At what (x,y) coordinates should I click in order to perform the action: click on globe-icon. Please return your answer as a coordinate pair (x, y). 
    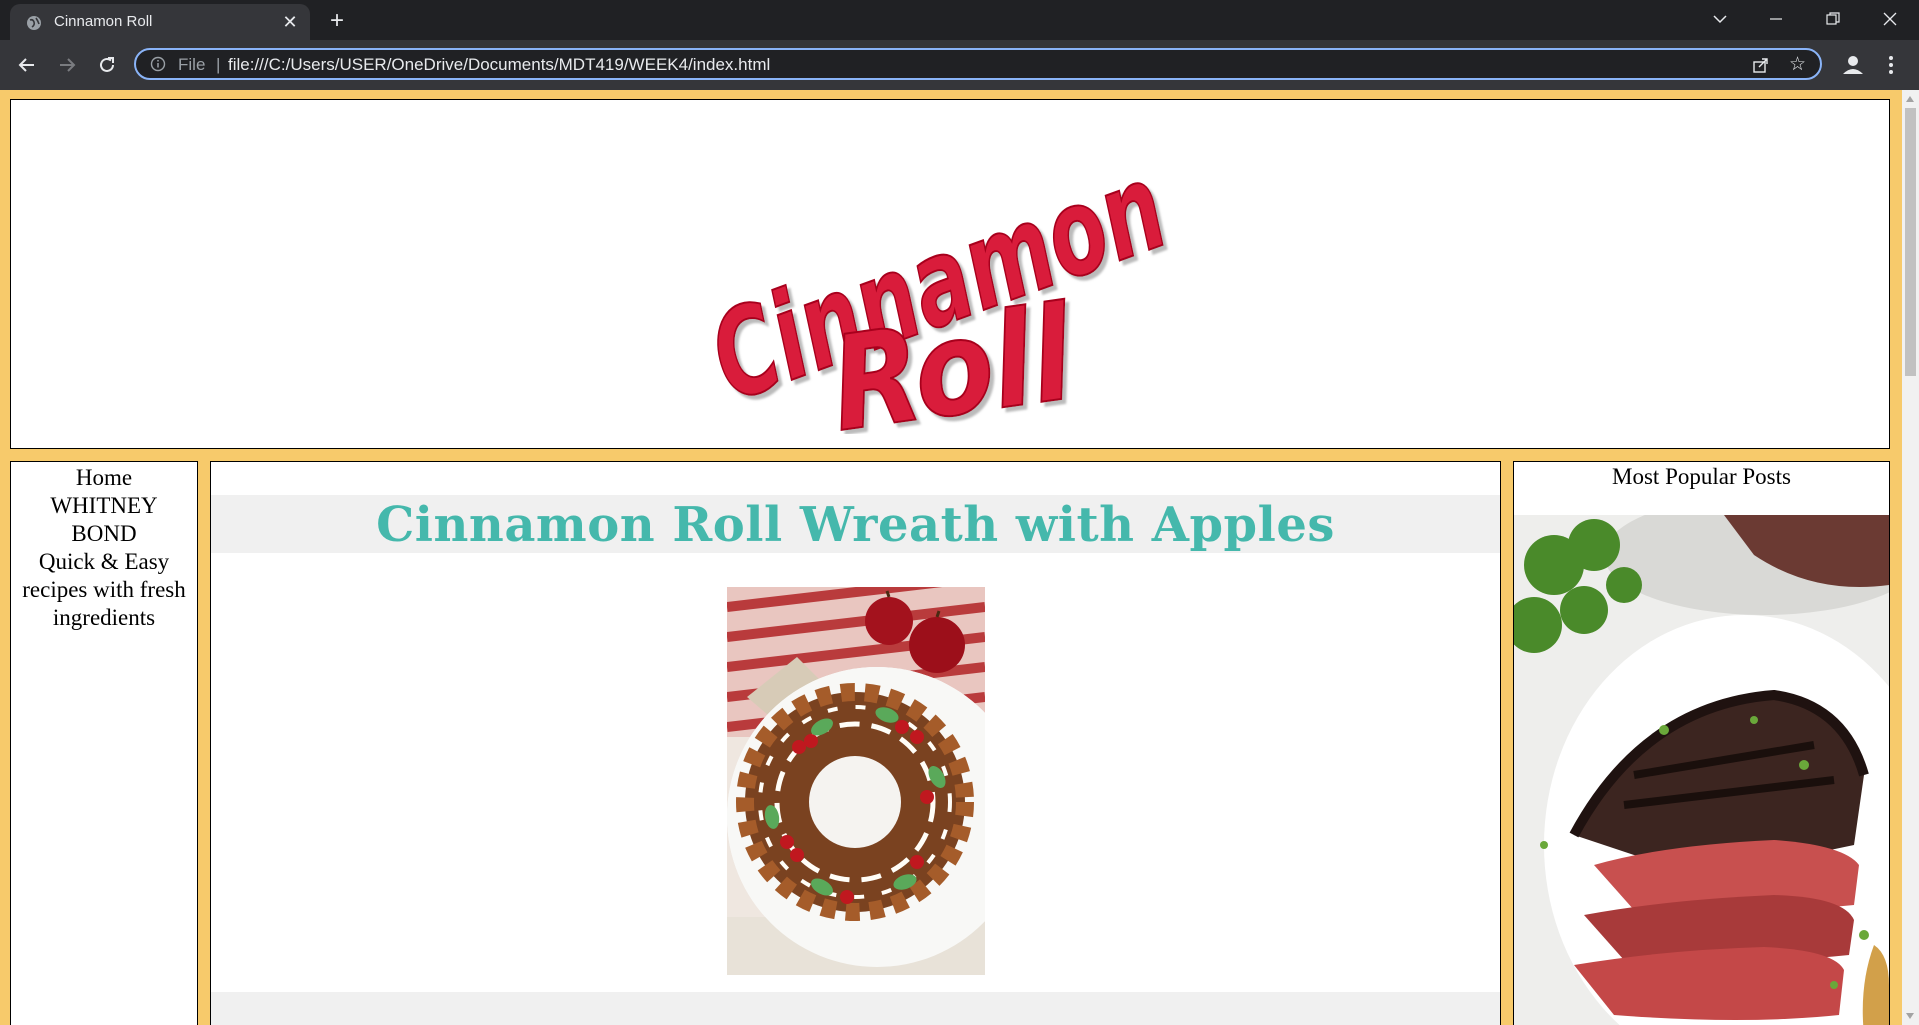
    Looking at the image, I should click on (34, 23).